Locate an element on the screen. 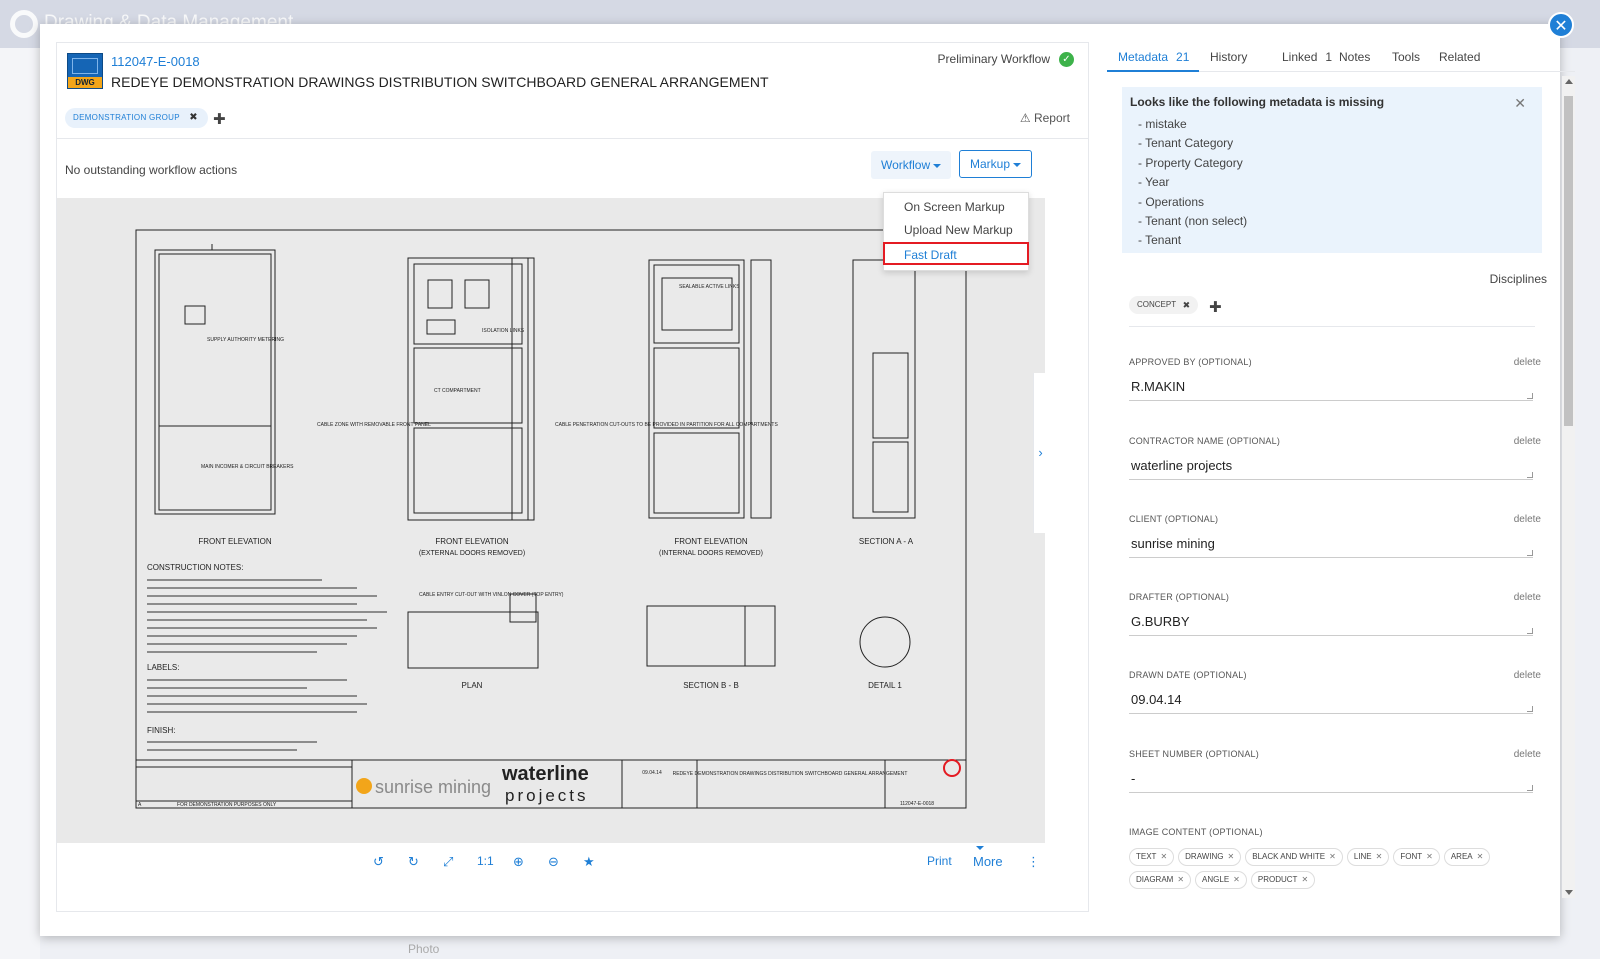  zoom-out-icon: ⊖ is located at coordinates (553, 861).